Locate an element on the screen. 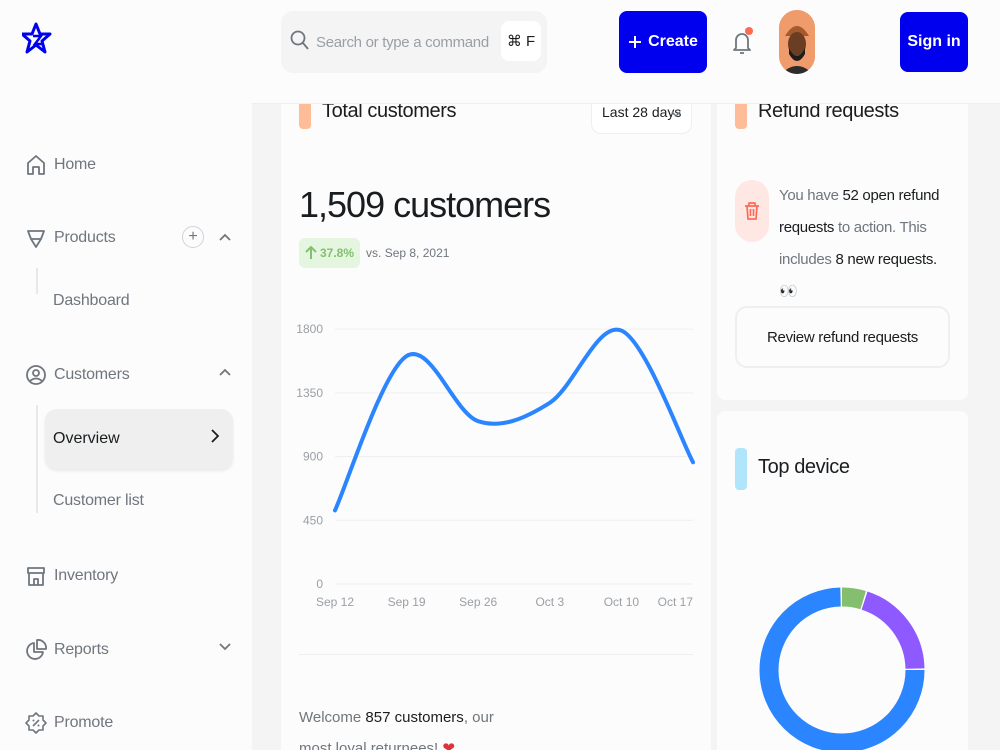 This screenshot has height=750, width=1000. x-tick-label: Sep 26 is located at coordinates (478, 602).